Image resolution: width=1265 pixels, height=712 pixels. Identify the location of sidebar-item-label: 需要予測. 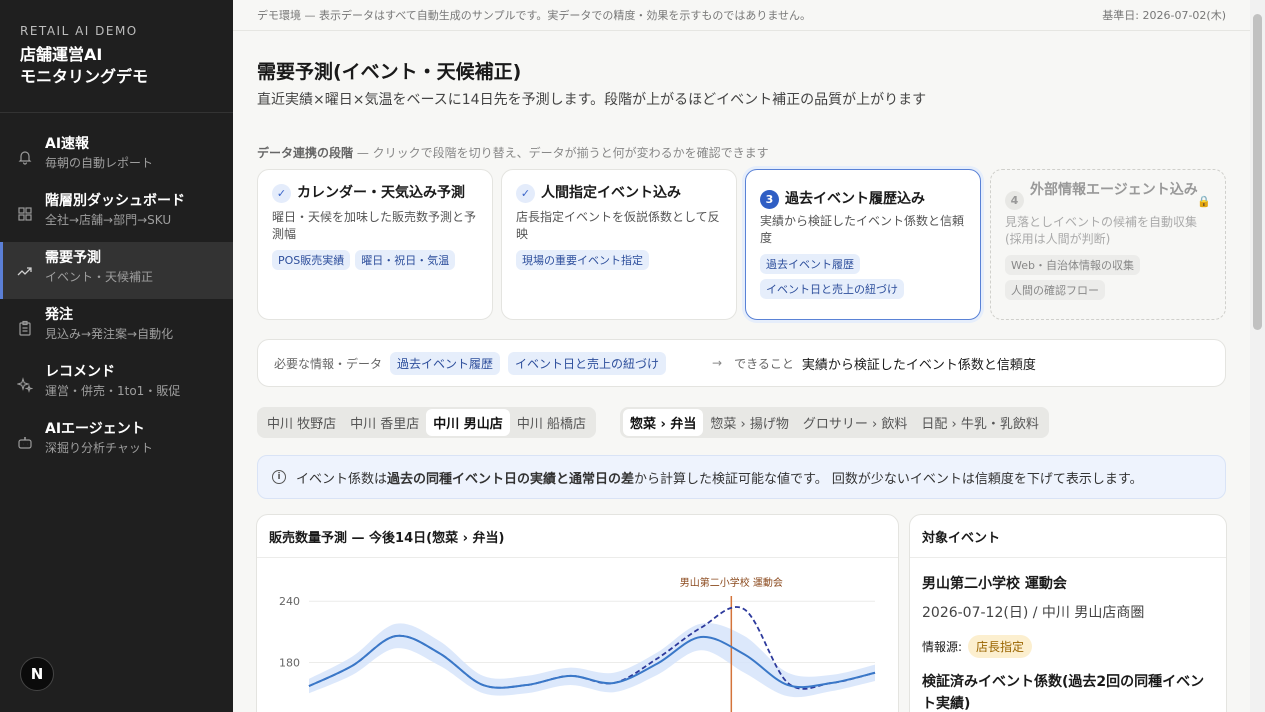
(73, 258).